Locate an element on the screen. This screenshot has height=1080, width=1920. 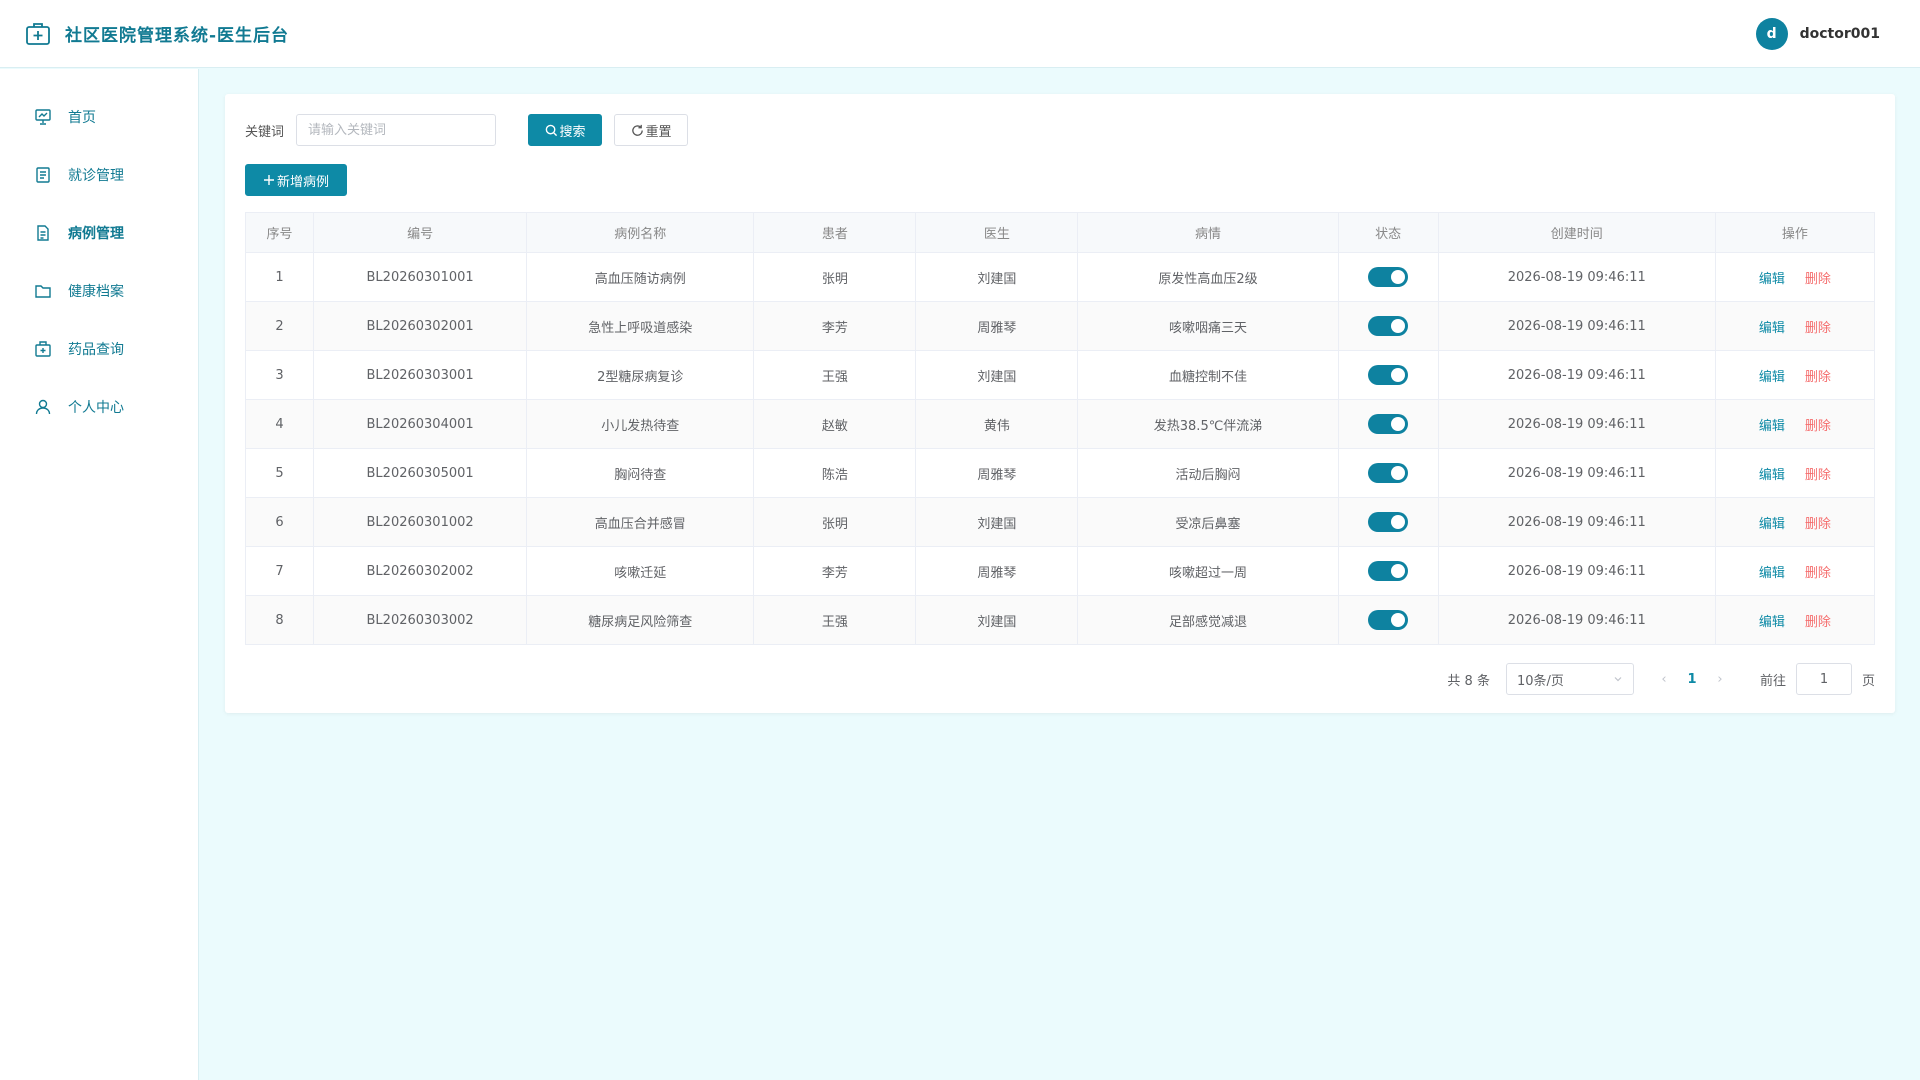
sidebar-item-label: 病例管理 is located at coordinates (96, 234).